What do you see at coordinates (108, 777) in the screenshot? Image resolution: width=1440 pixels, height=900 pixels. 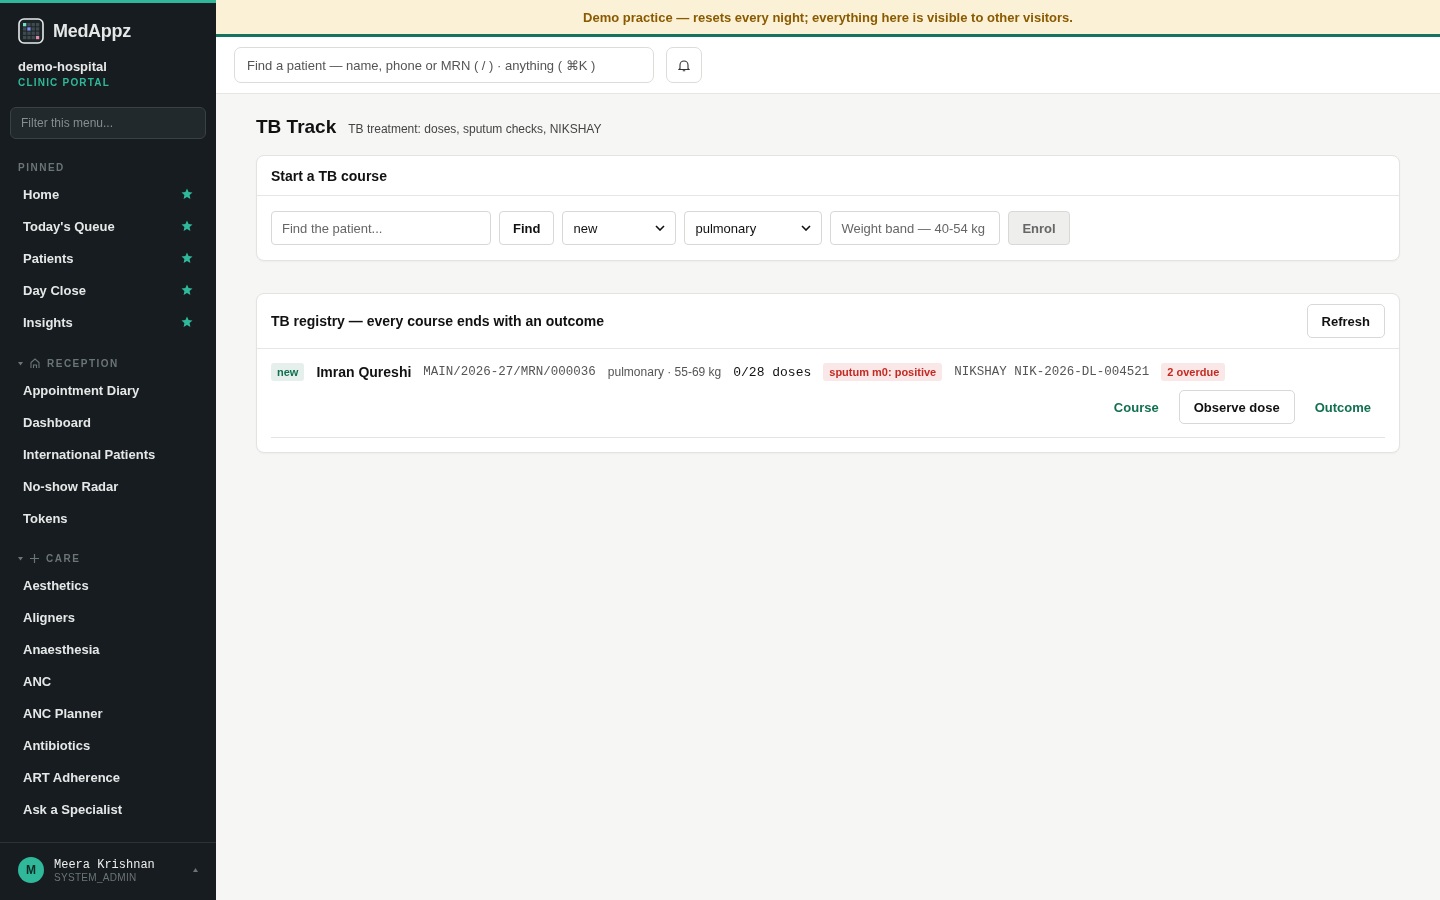 I see `sidebar-item: ART Adherence` at bounding box center [108, 777].